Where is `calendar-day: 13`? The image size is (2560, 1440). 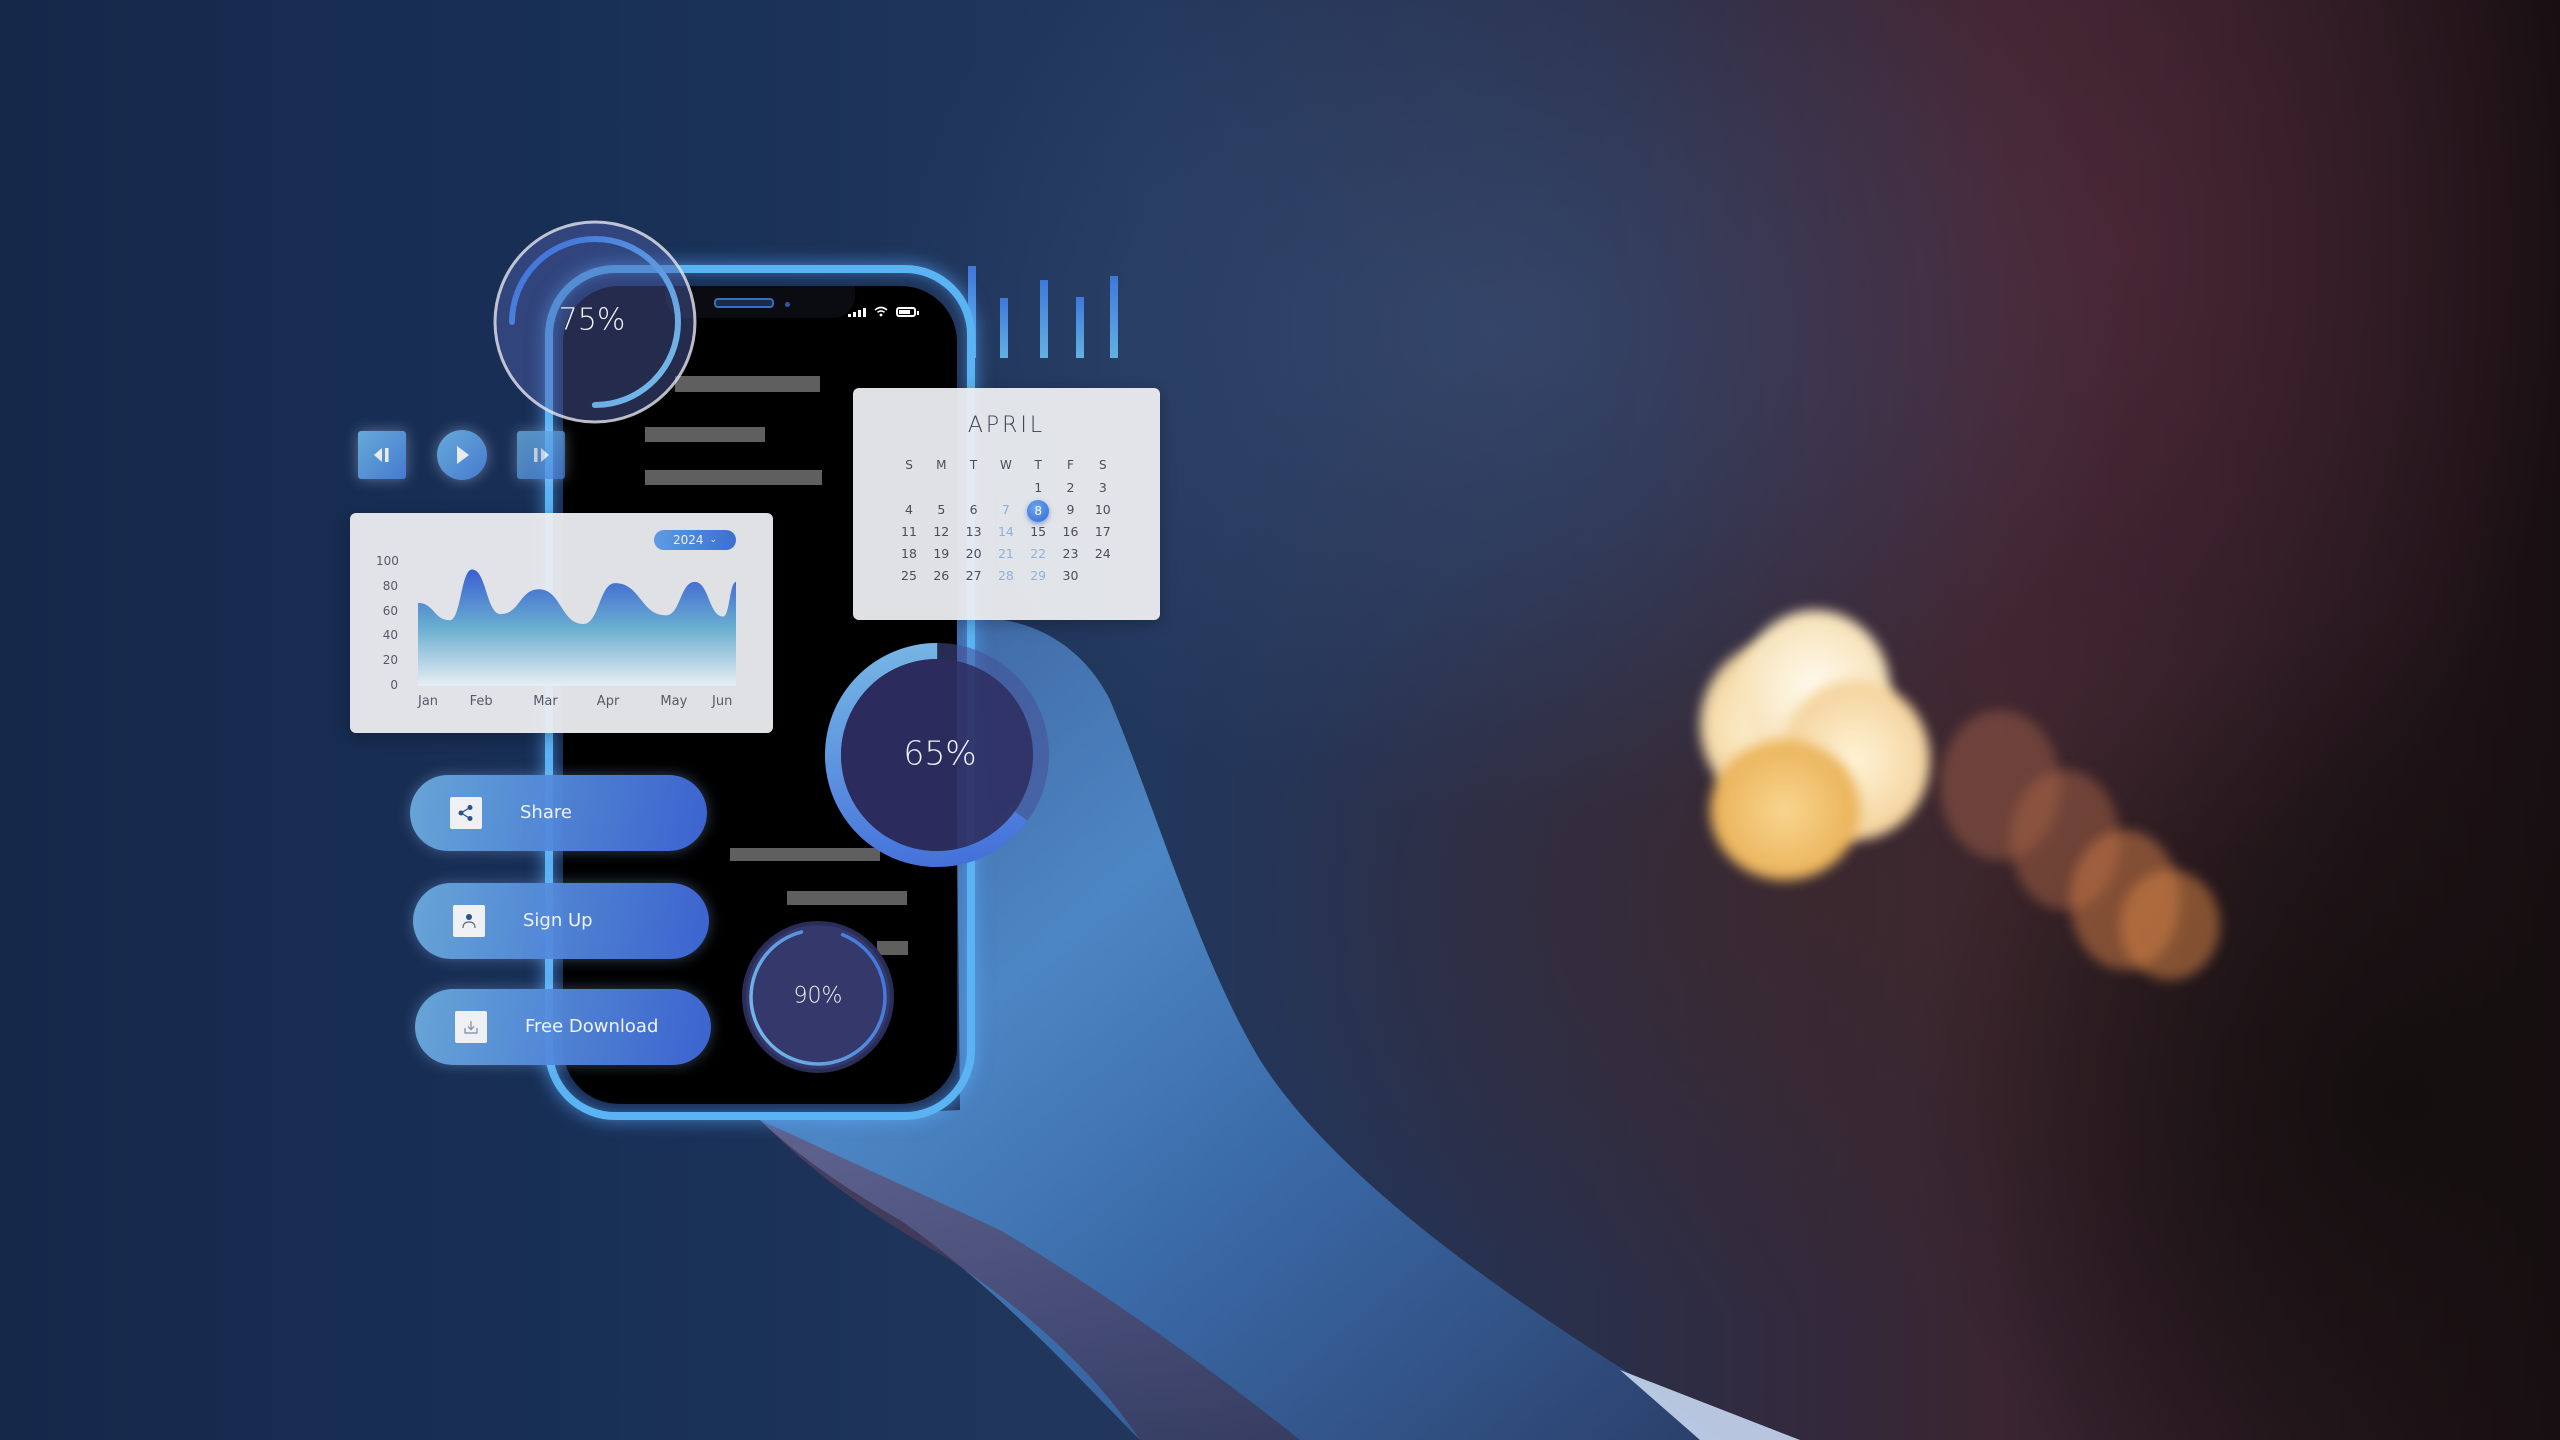 calendar-day: 13 is located at coordinates (974, 531).